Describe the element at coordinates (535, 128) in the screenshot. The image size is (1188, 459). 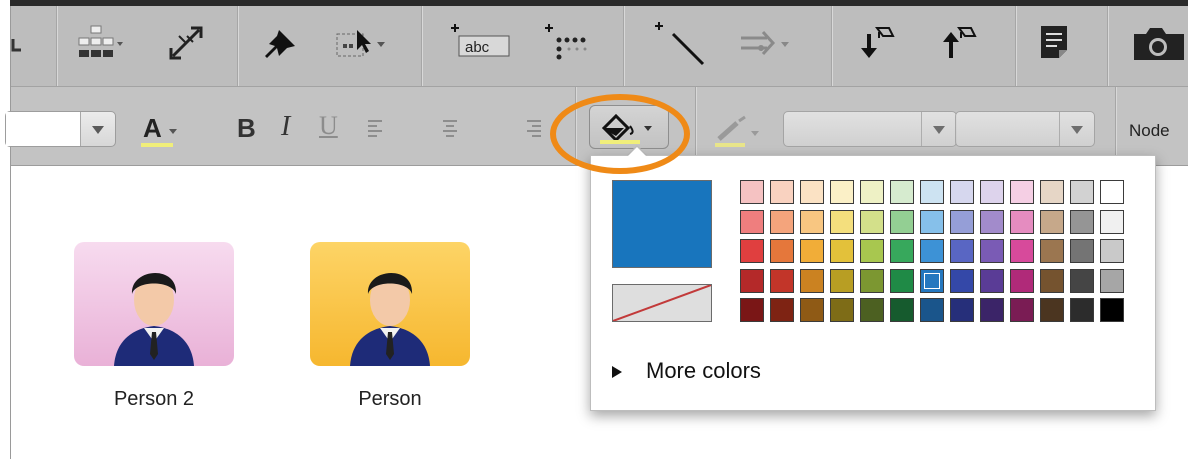
I see `align-right-icon` at that location.